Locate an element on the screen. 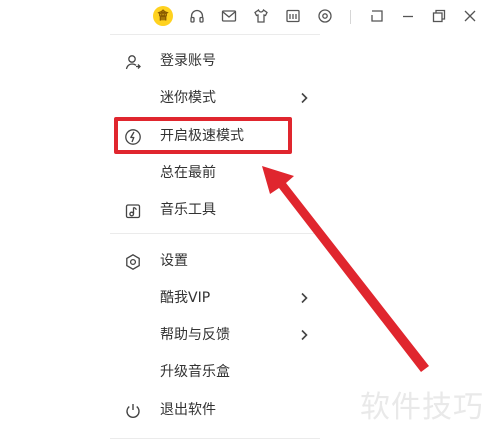  watermark-text: 软件技巧 is located at coordinates (422, 407).